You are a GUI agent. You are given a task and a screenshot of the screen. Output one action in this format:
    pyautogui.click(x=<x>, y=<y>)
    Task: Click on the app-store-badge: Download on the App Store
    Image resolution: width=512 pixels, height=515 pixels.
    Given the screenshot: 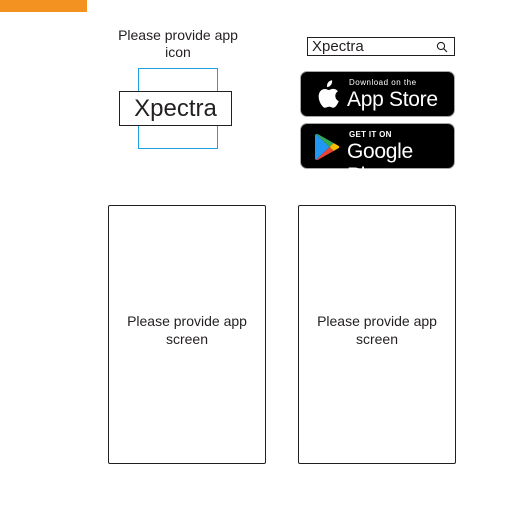 What is the action you would take?
    pyautogui.click(x=377, y=94)
    